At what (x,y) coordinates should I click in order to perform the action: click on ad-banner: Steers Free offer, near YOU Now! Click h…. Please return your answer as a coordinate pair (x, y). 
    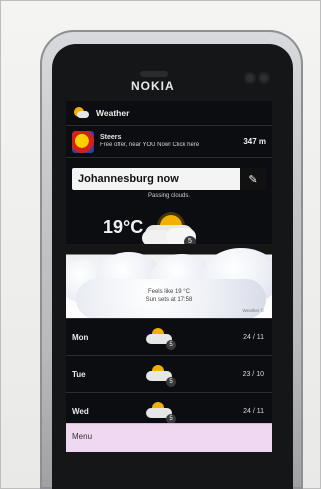
    Looking at the image, I should click on (169, 141).